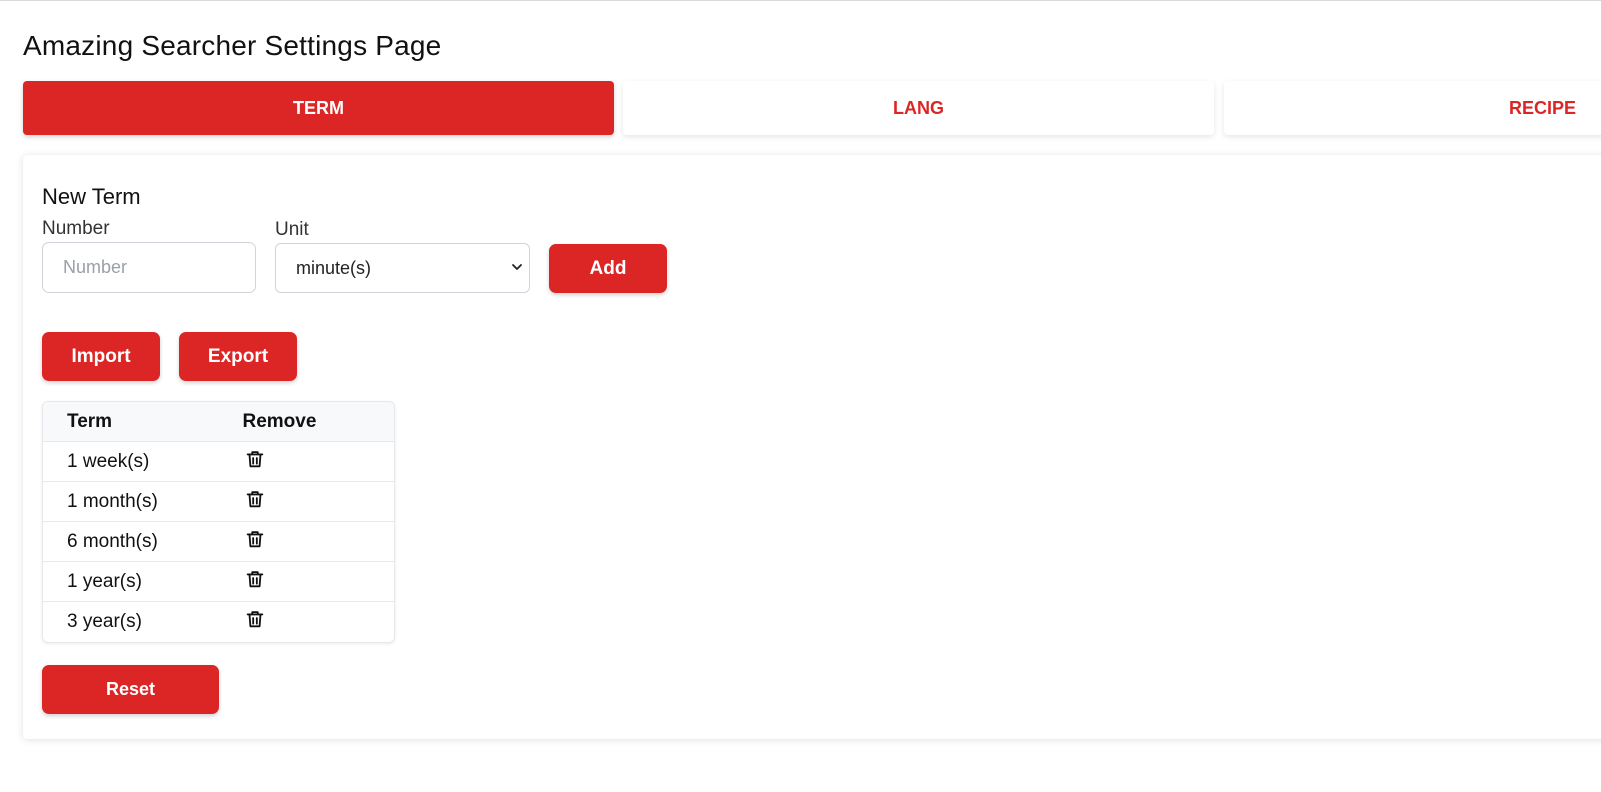  I want to click on unit-select-value: minute(s), so click(334, 267).